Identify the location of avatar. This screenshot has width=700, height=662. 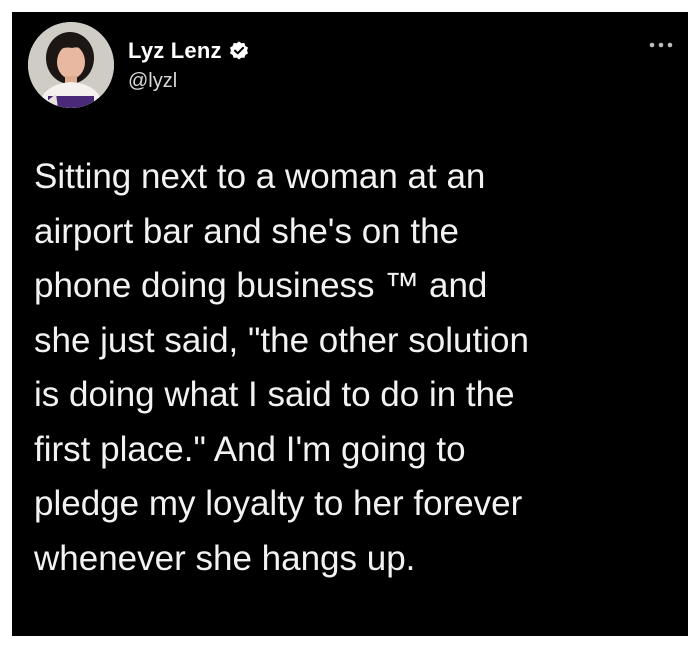
(71, 65).